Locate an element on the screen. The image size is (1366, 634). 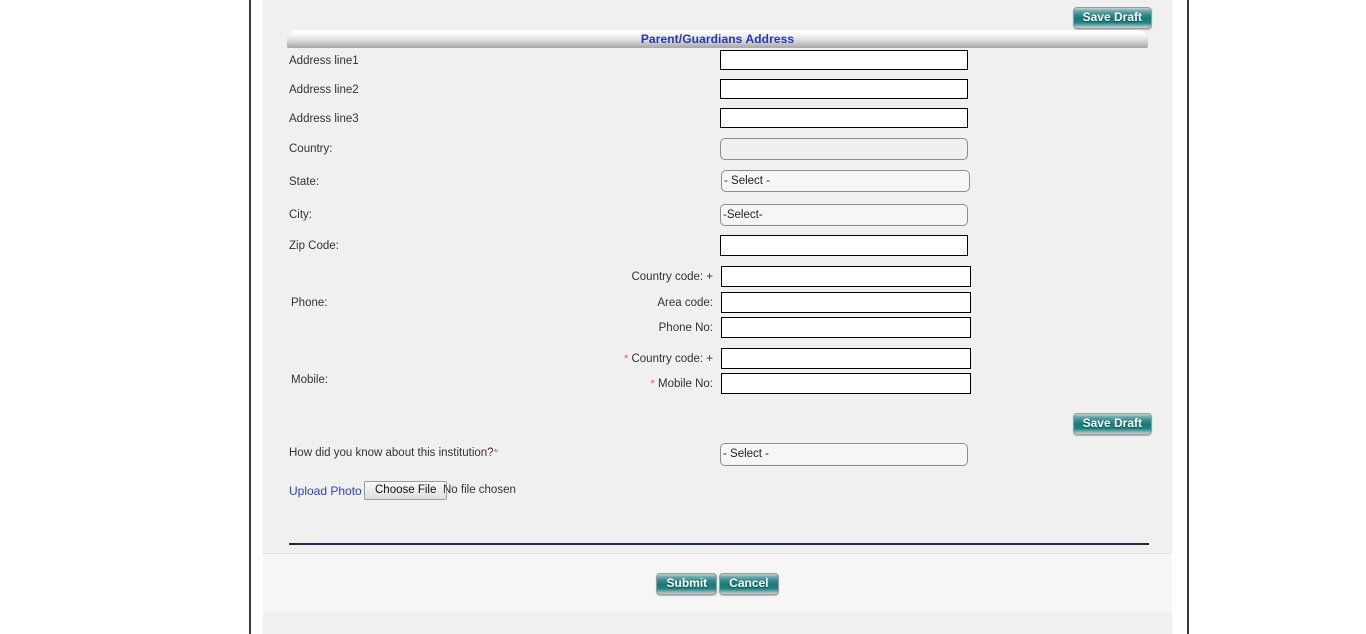
upload-photo-link: Upload Photo is located at coordinates (325, 491).